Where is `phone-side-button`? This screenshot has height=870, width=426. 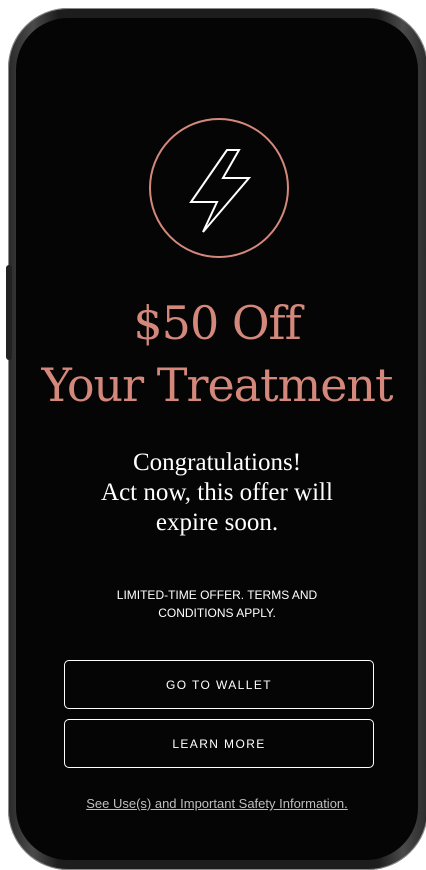
phone-side-button is located at coordinates (9, 312).